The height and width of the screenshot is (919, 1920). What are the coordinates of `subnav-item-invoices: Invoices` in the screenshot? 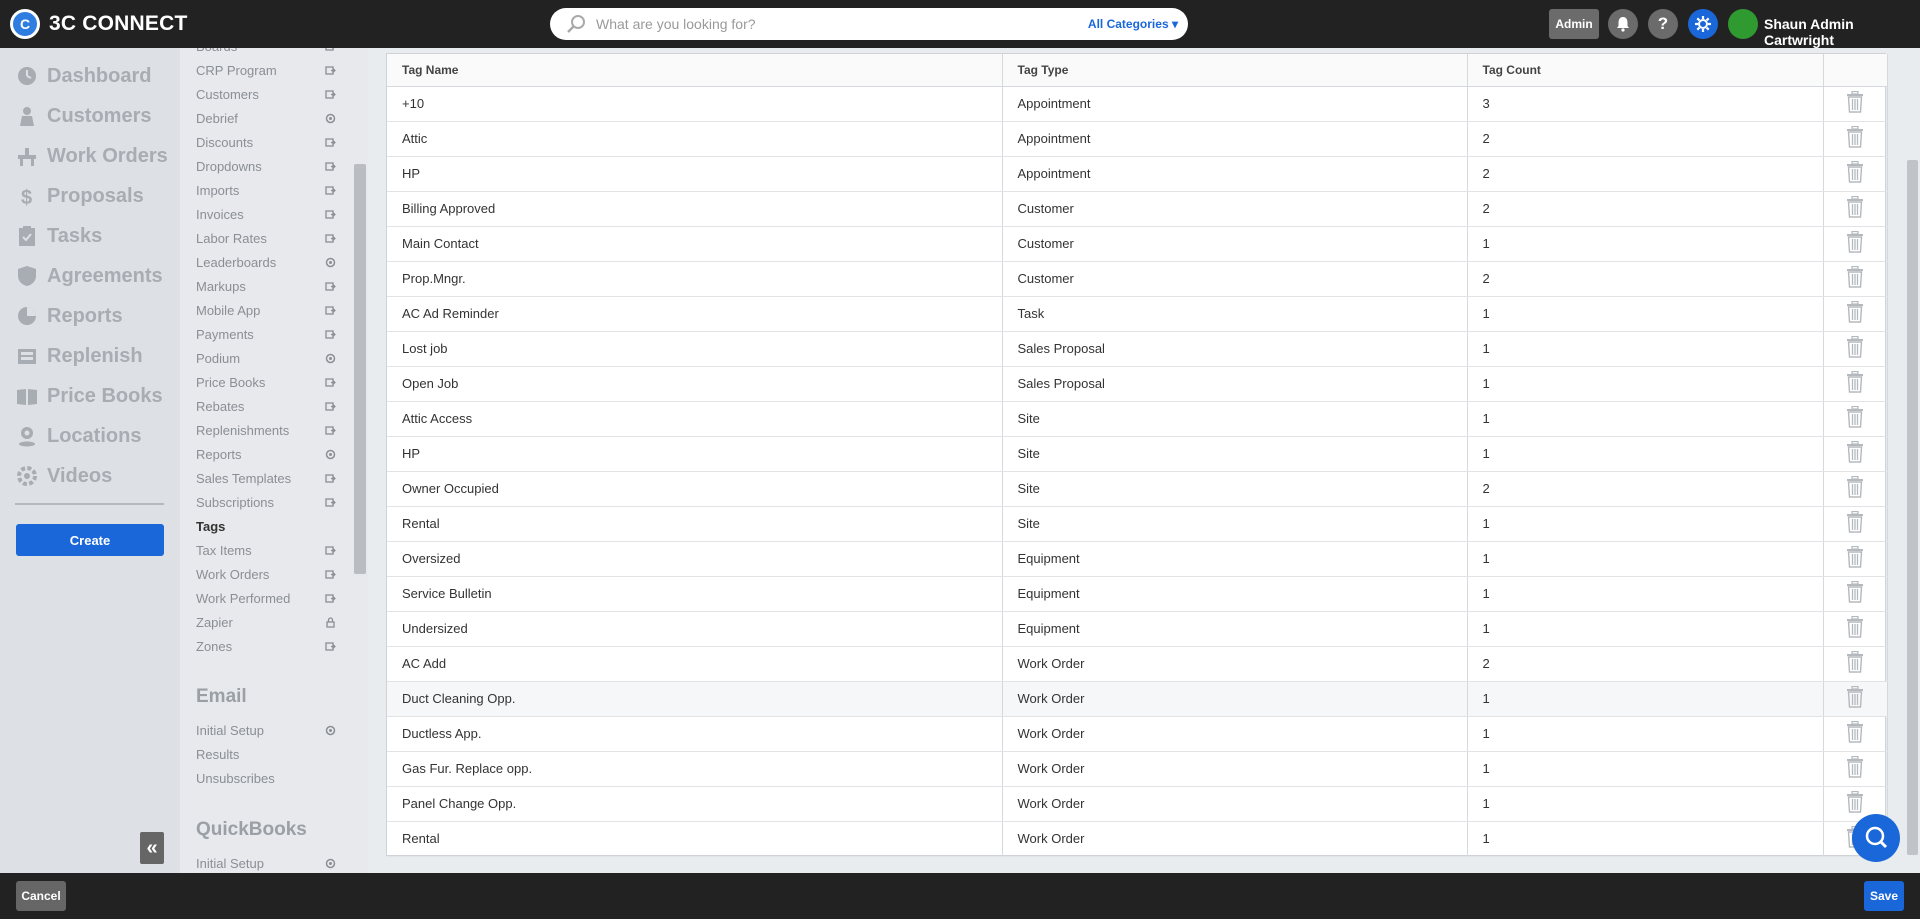 It's located at (266, 214).